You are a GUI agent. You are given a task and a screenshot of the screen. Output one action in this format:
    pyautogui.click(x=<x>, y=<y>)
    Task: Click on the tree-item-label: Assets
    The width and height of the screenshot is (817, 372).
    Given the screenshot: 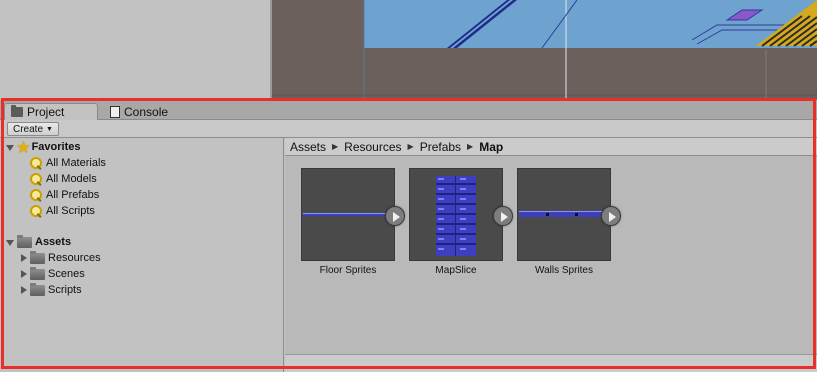 What is the action you would take?
    pyautogui.click(x=53, y=242)
    